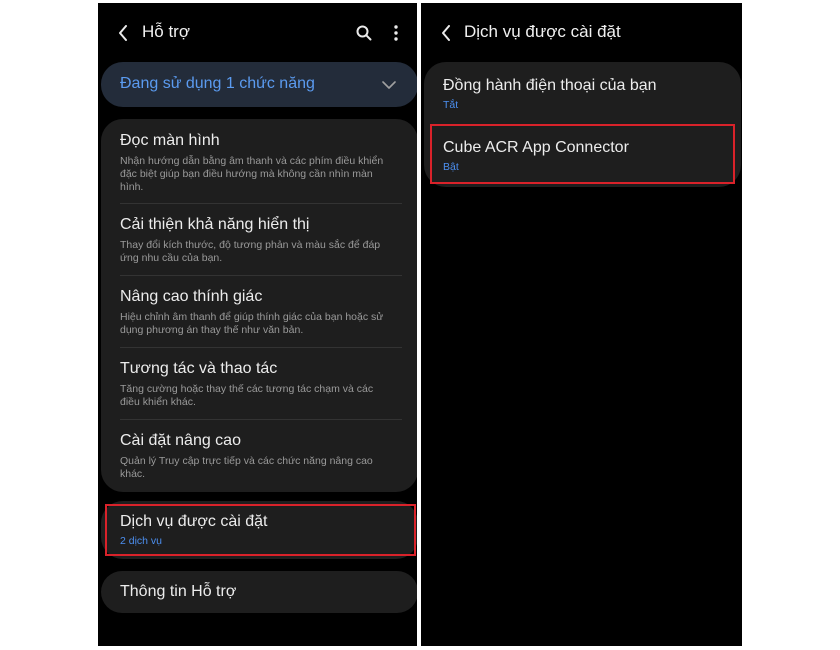  I want to click on about-accessibility-card: Thông tin Hỗ trợ, so click(259, 592).